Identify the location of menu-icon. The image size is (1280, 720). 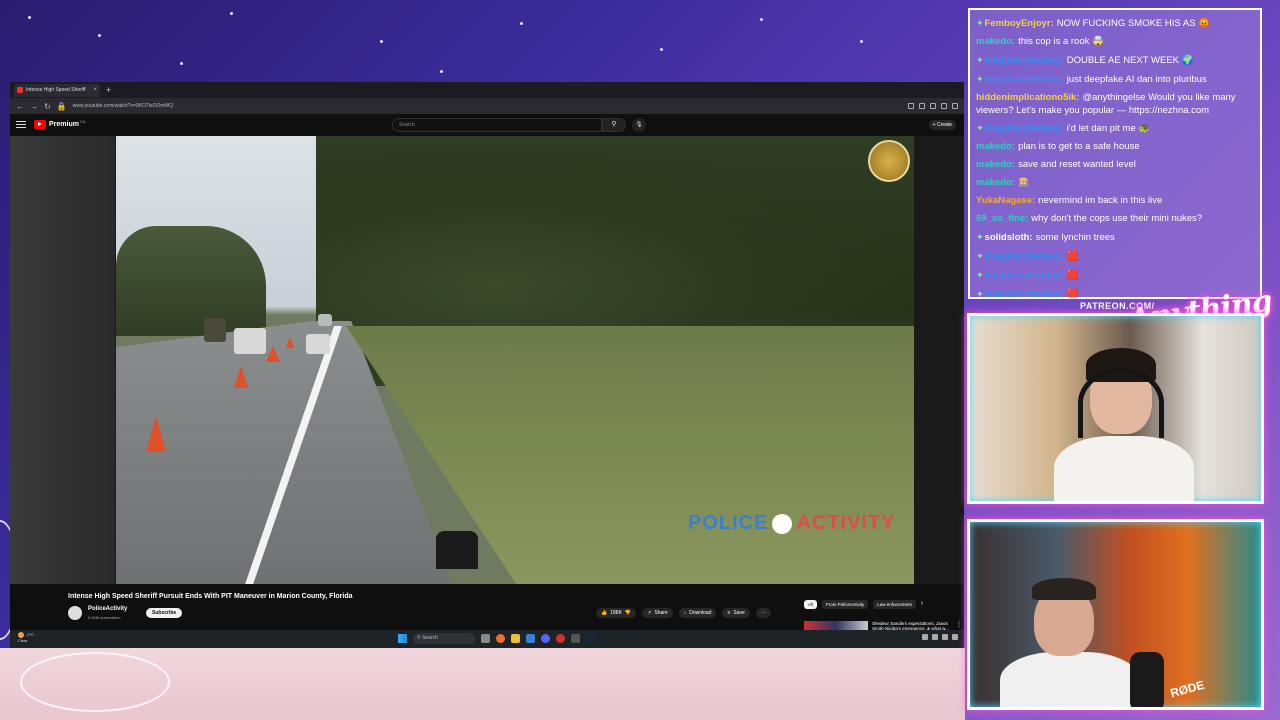
(955, 106).